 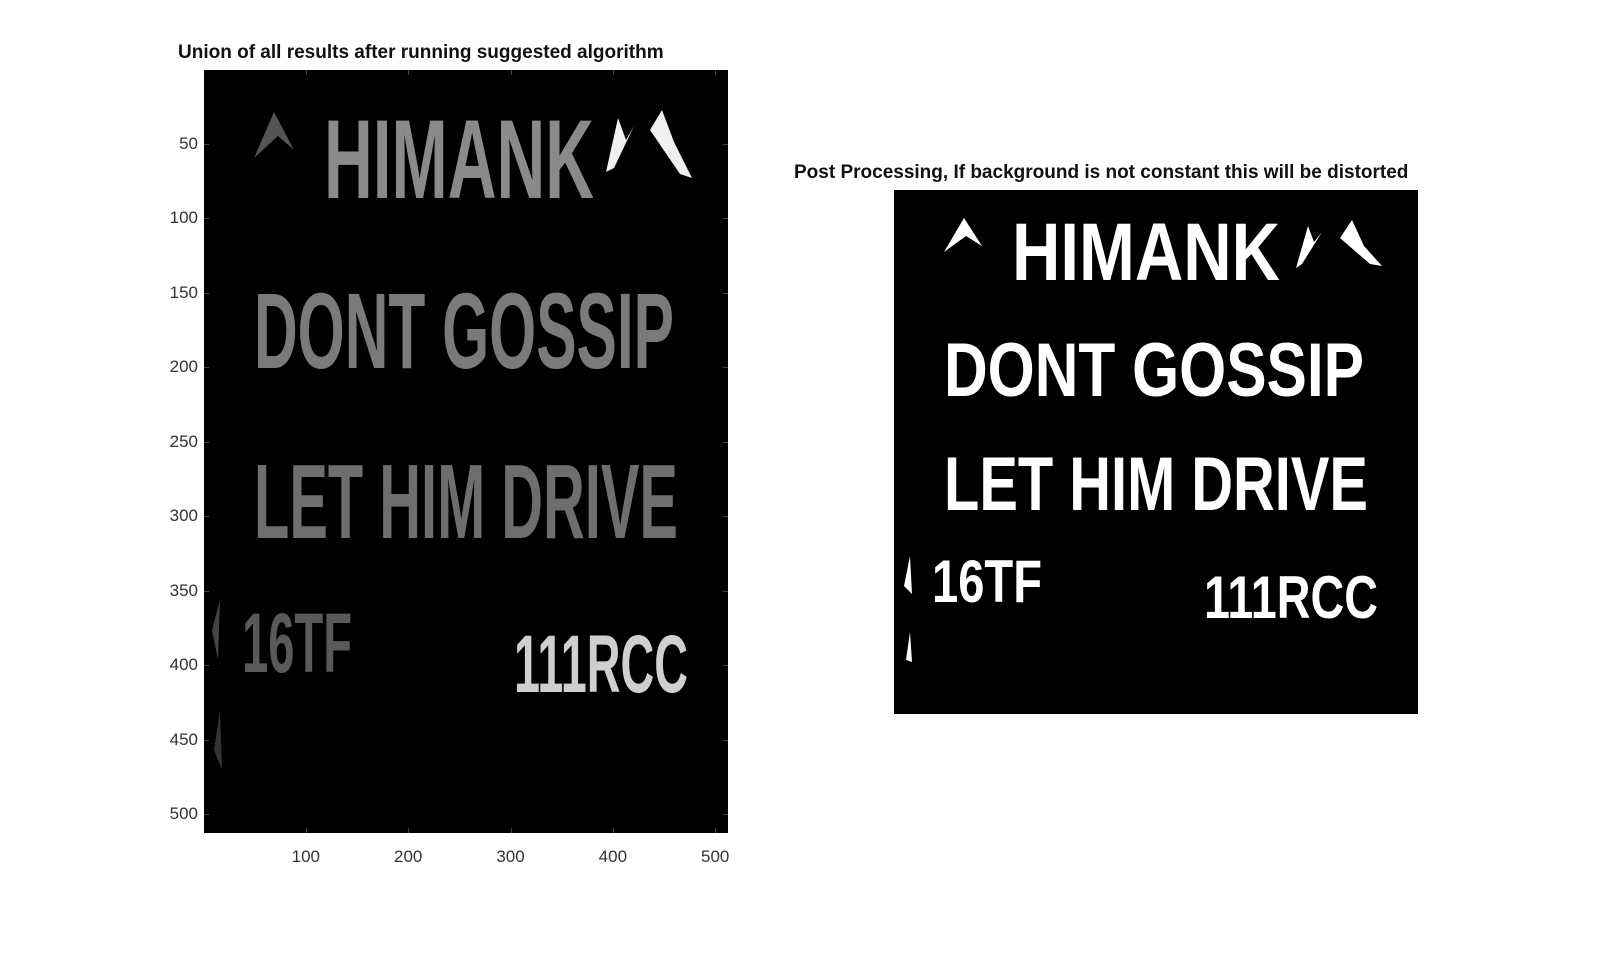 What do you see at coordinates (510, 856) in the screenshot?
I see `x-tick-label: 300` at bounding box center [510, 856].